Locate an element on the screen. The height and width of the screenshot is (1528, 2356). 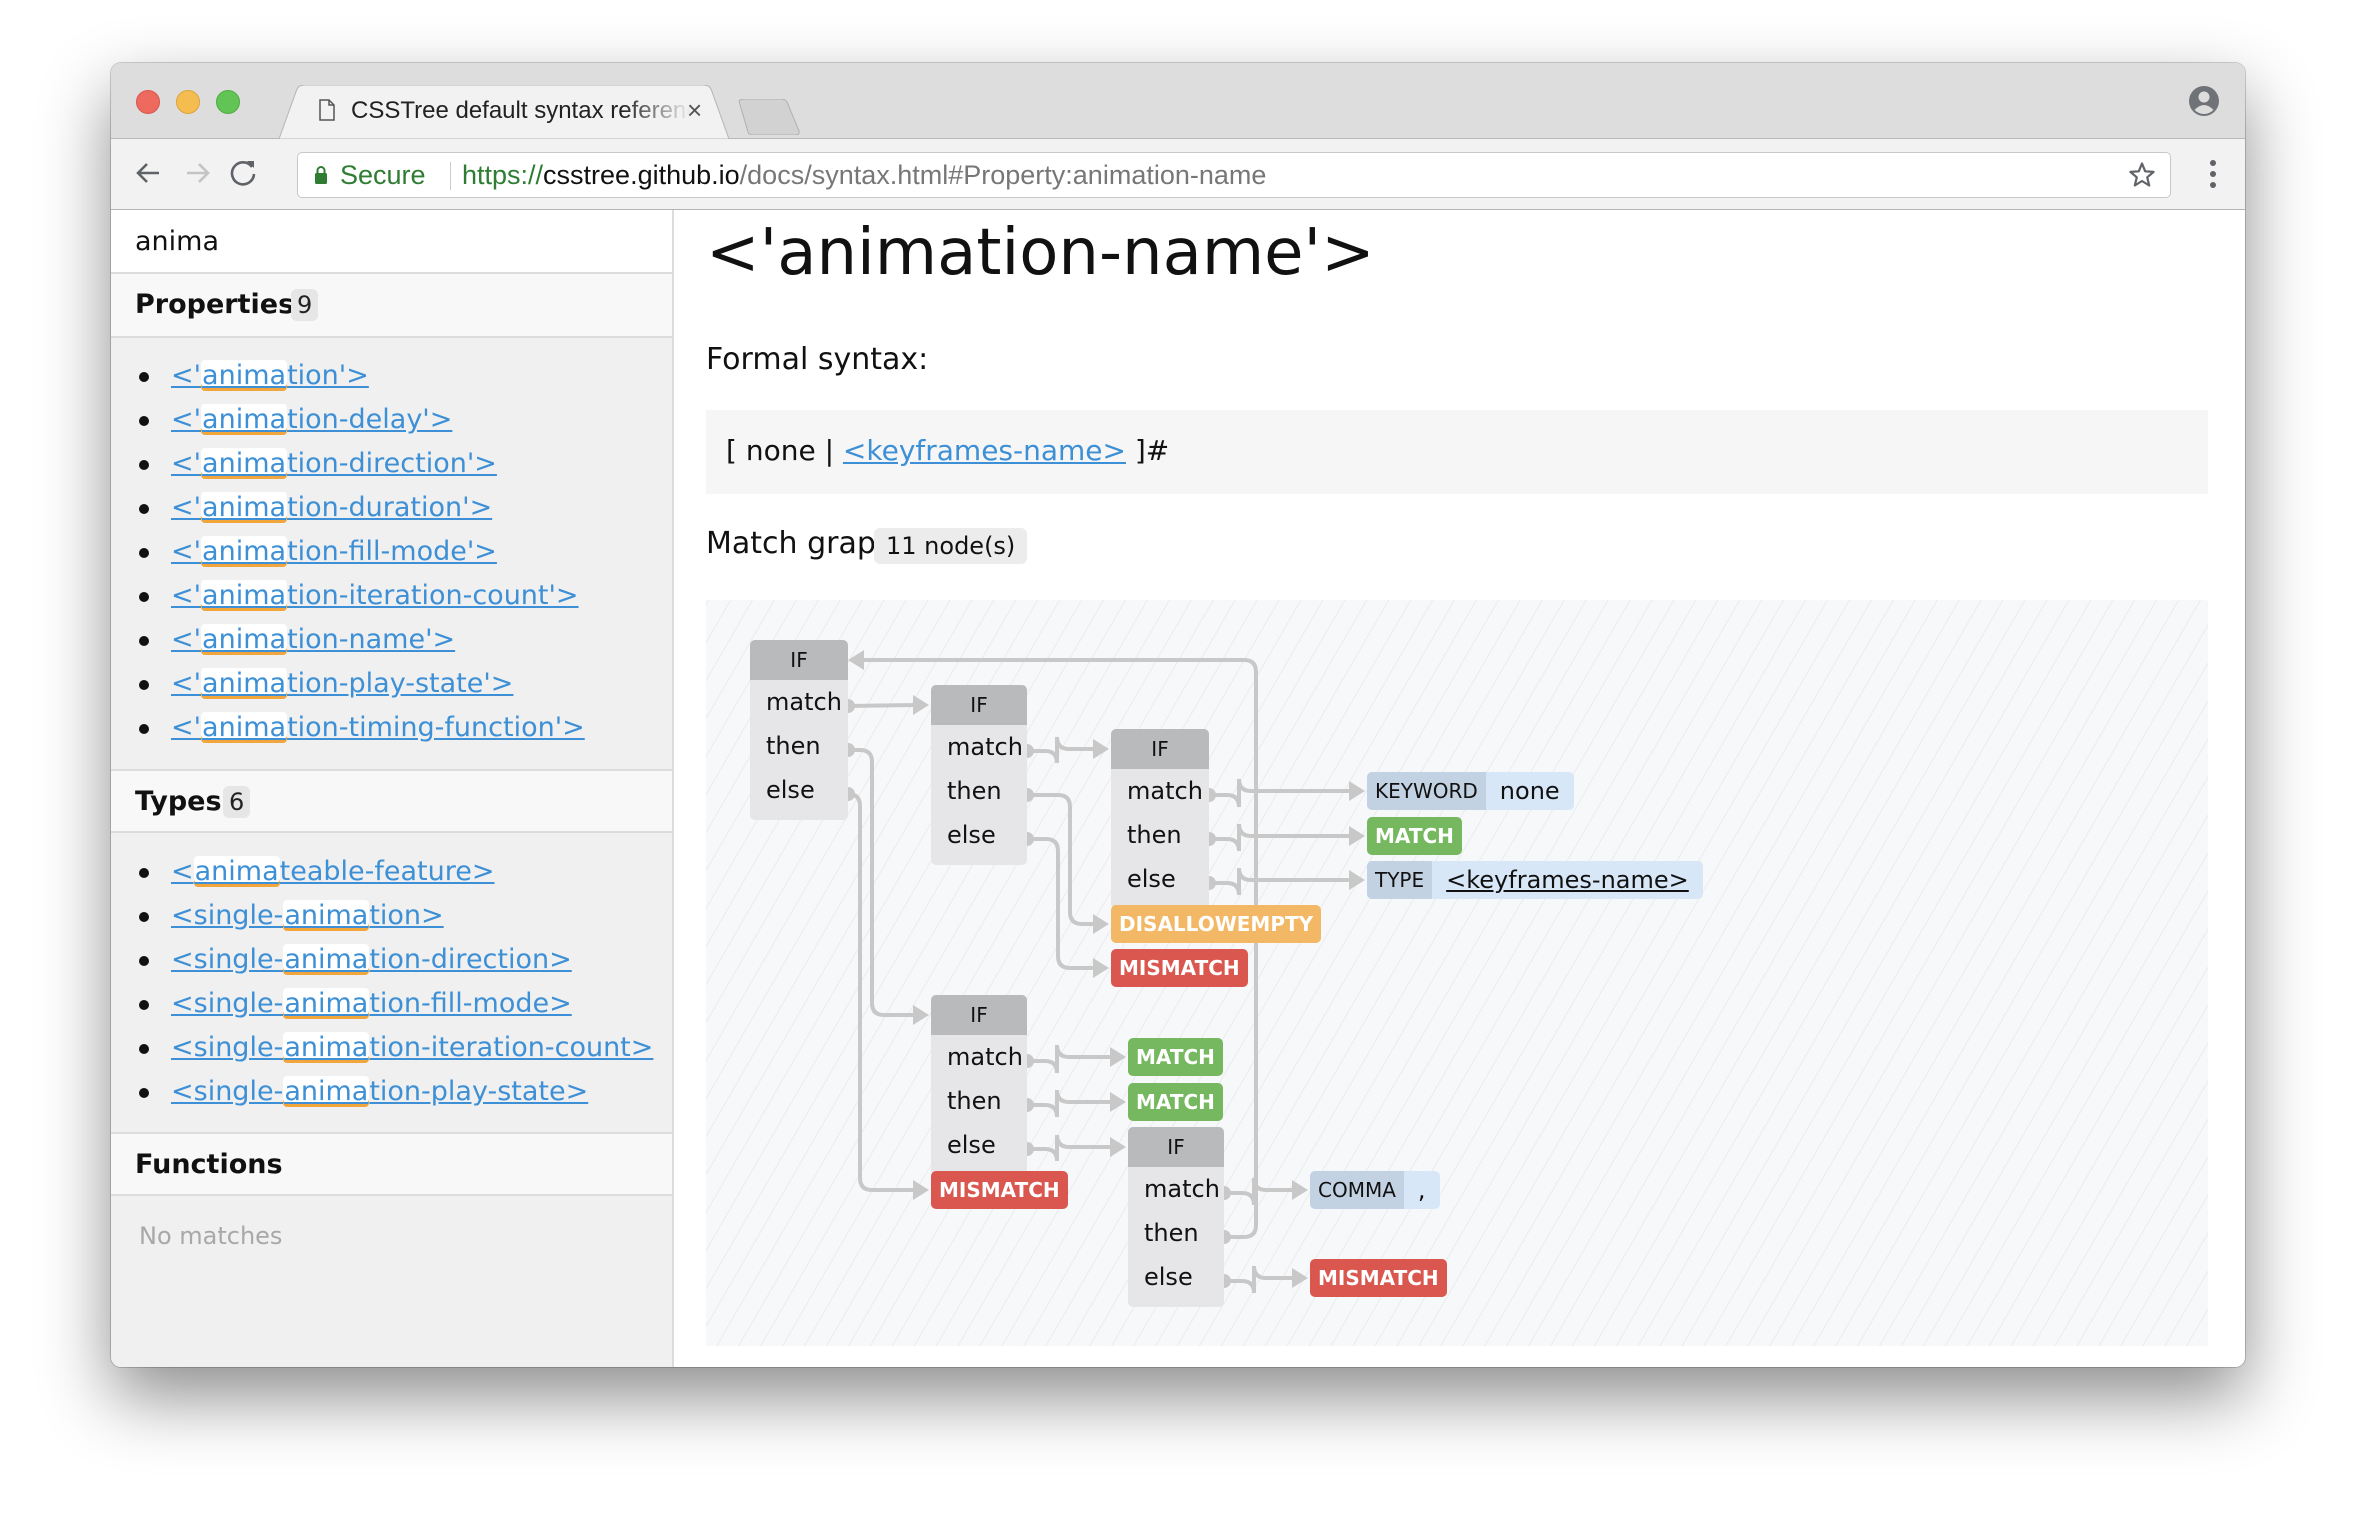
syntax-before: [ none | is located at coordinates (784, 450).